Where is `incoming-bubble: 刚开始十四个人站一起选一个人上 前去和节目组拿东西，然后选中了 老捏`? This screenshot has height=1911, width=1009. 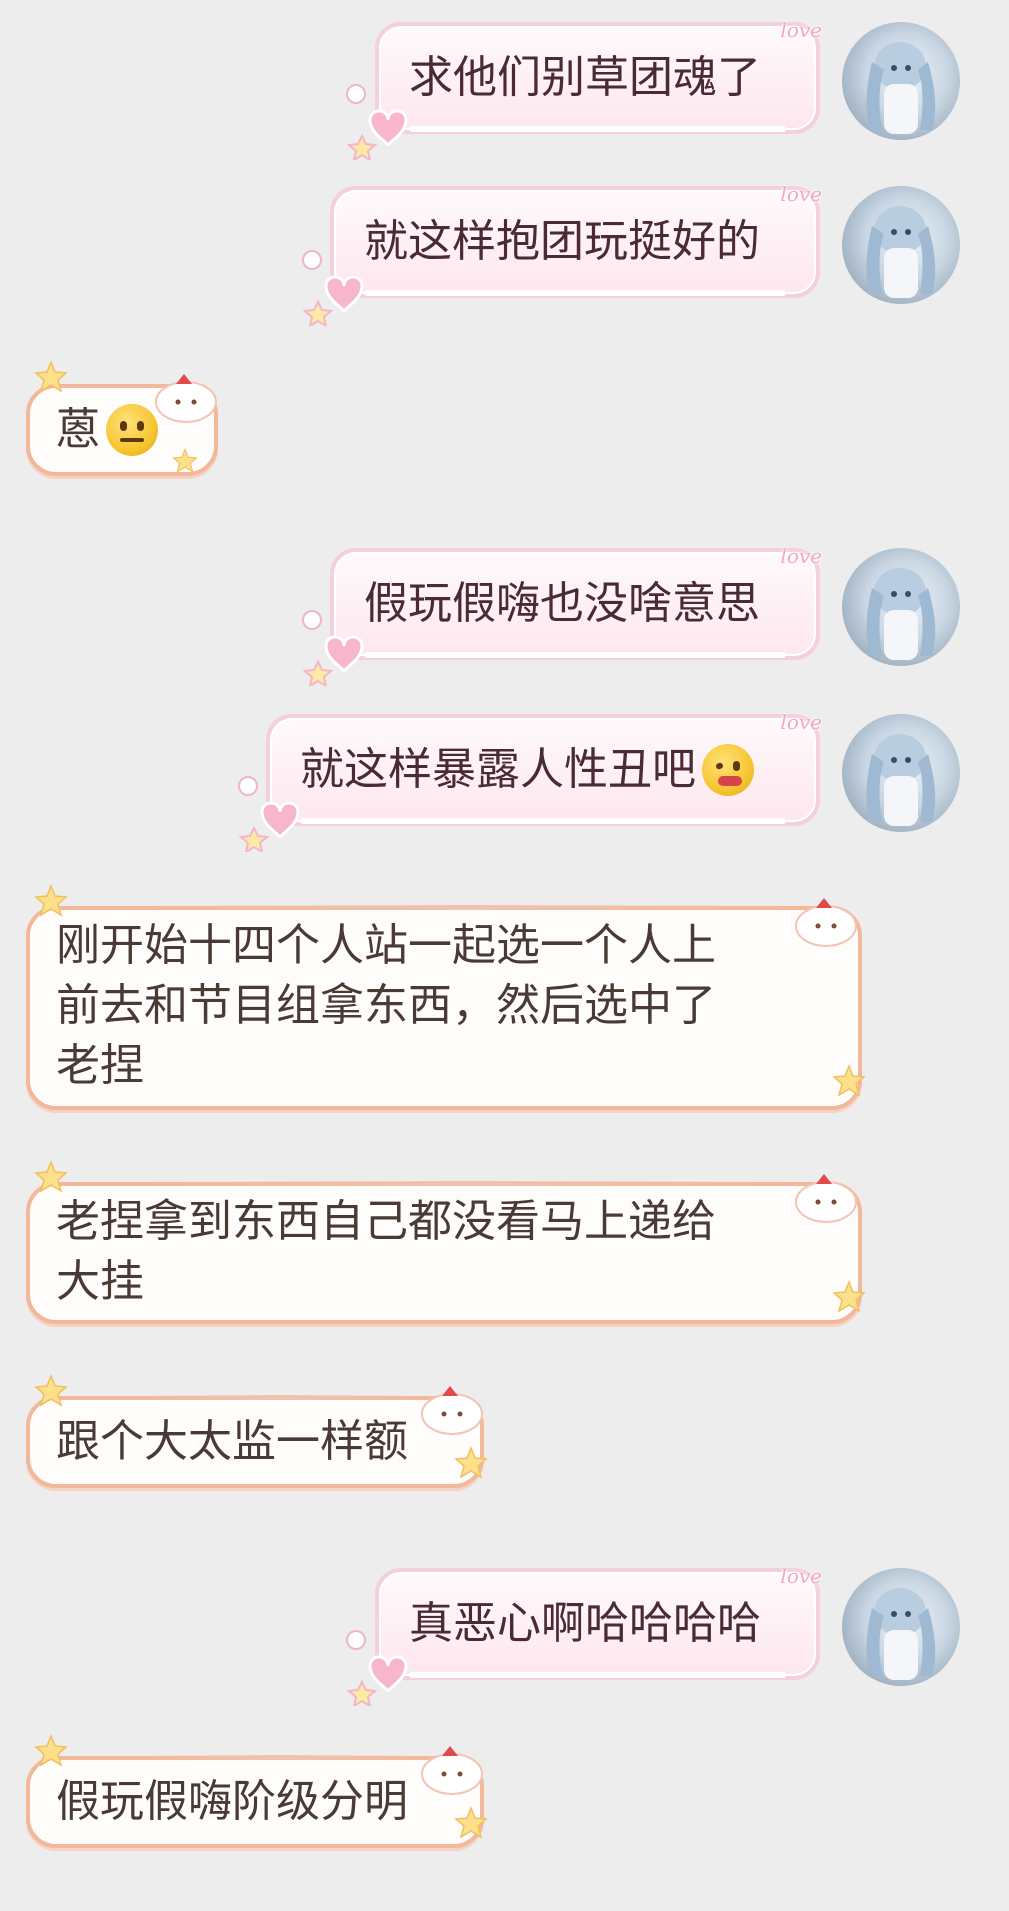
incoming-bubble: 刚开始十四个人站一起选一个人上 前去和节目组拿东西，然后选中了 老捏 is located at coordinates (444, 1007).